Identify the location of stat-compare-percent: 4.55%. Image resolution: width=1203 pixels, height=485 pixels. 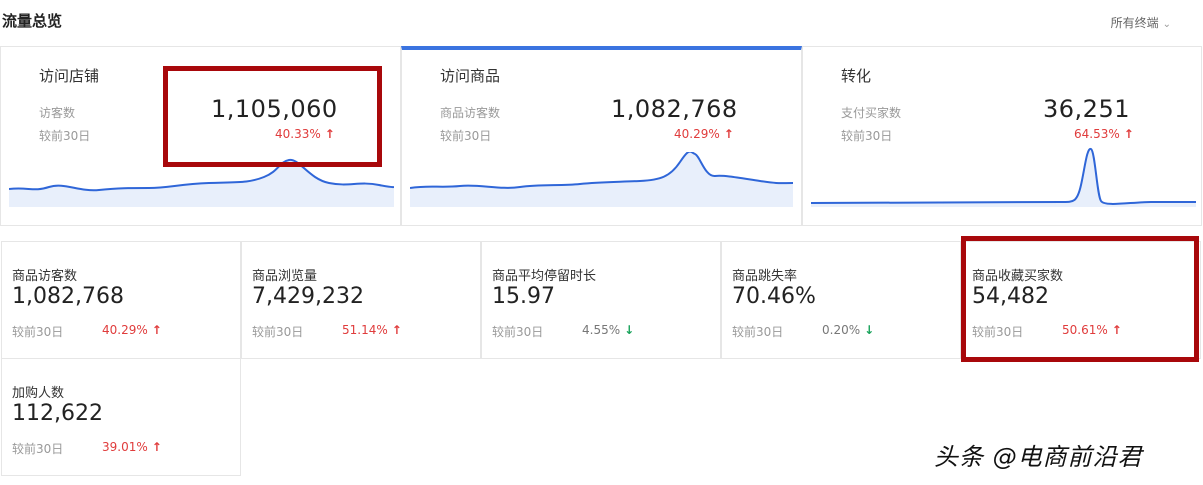
(601, 330).